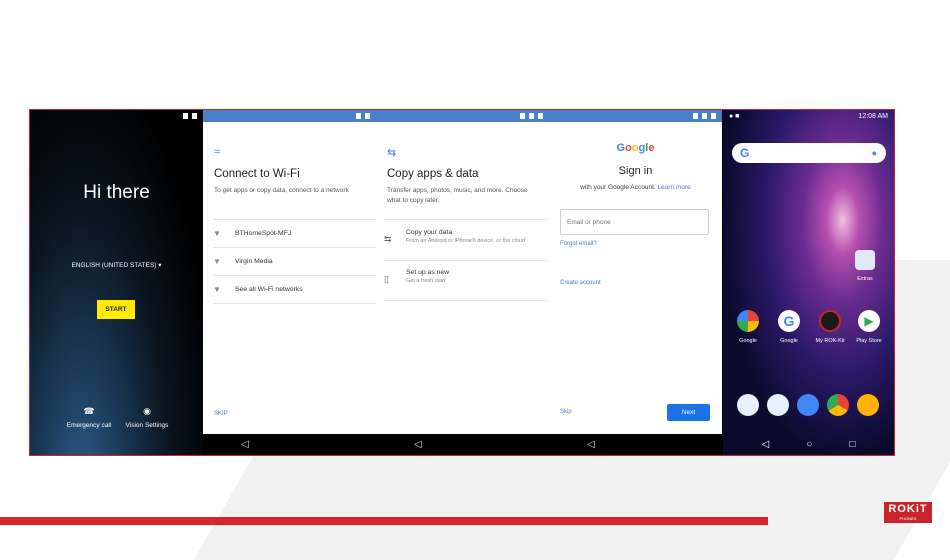 Image resolution: width=950 pixels, height=560 pixels. I want to click on app-google-folder: Google, so click(748, 327).